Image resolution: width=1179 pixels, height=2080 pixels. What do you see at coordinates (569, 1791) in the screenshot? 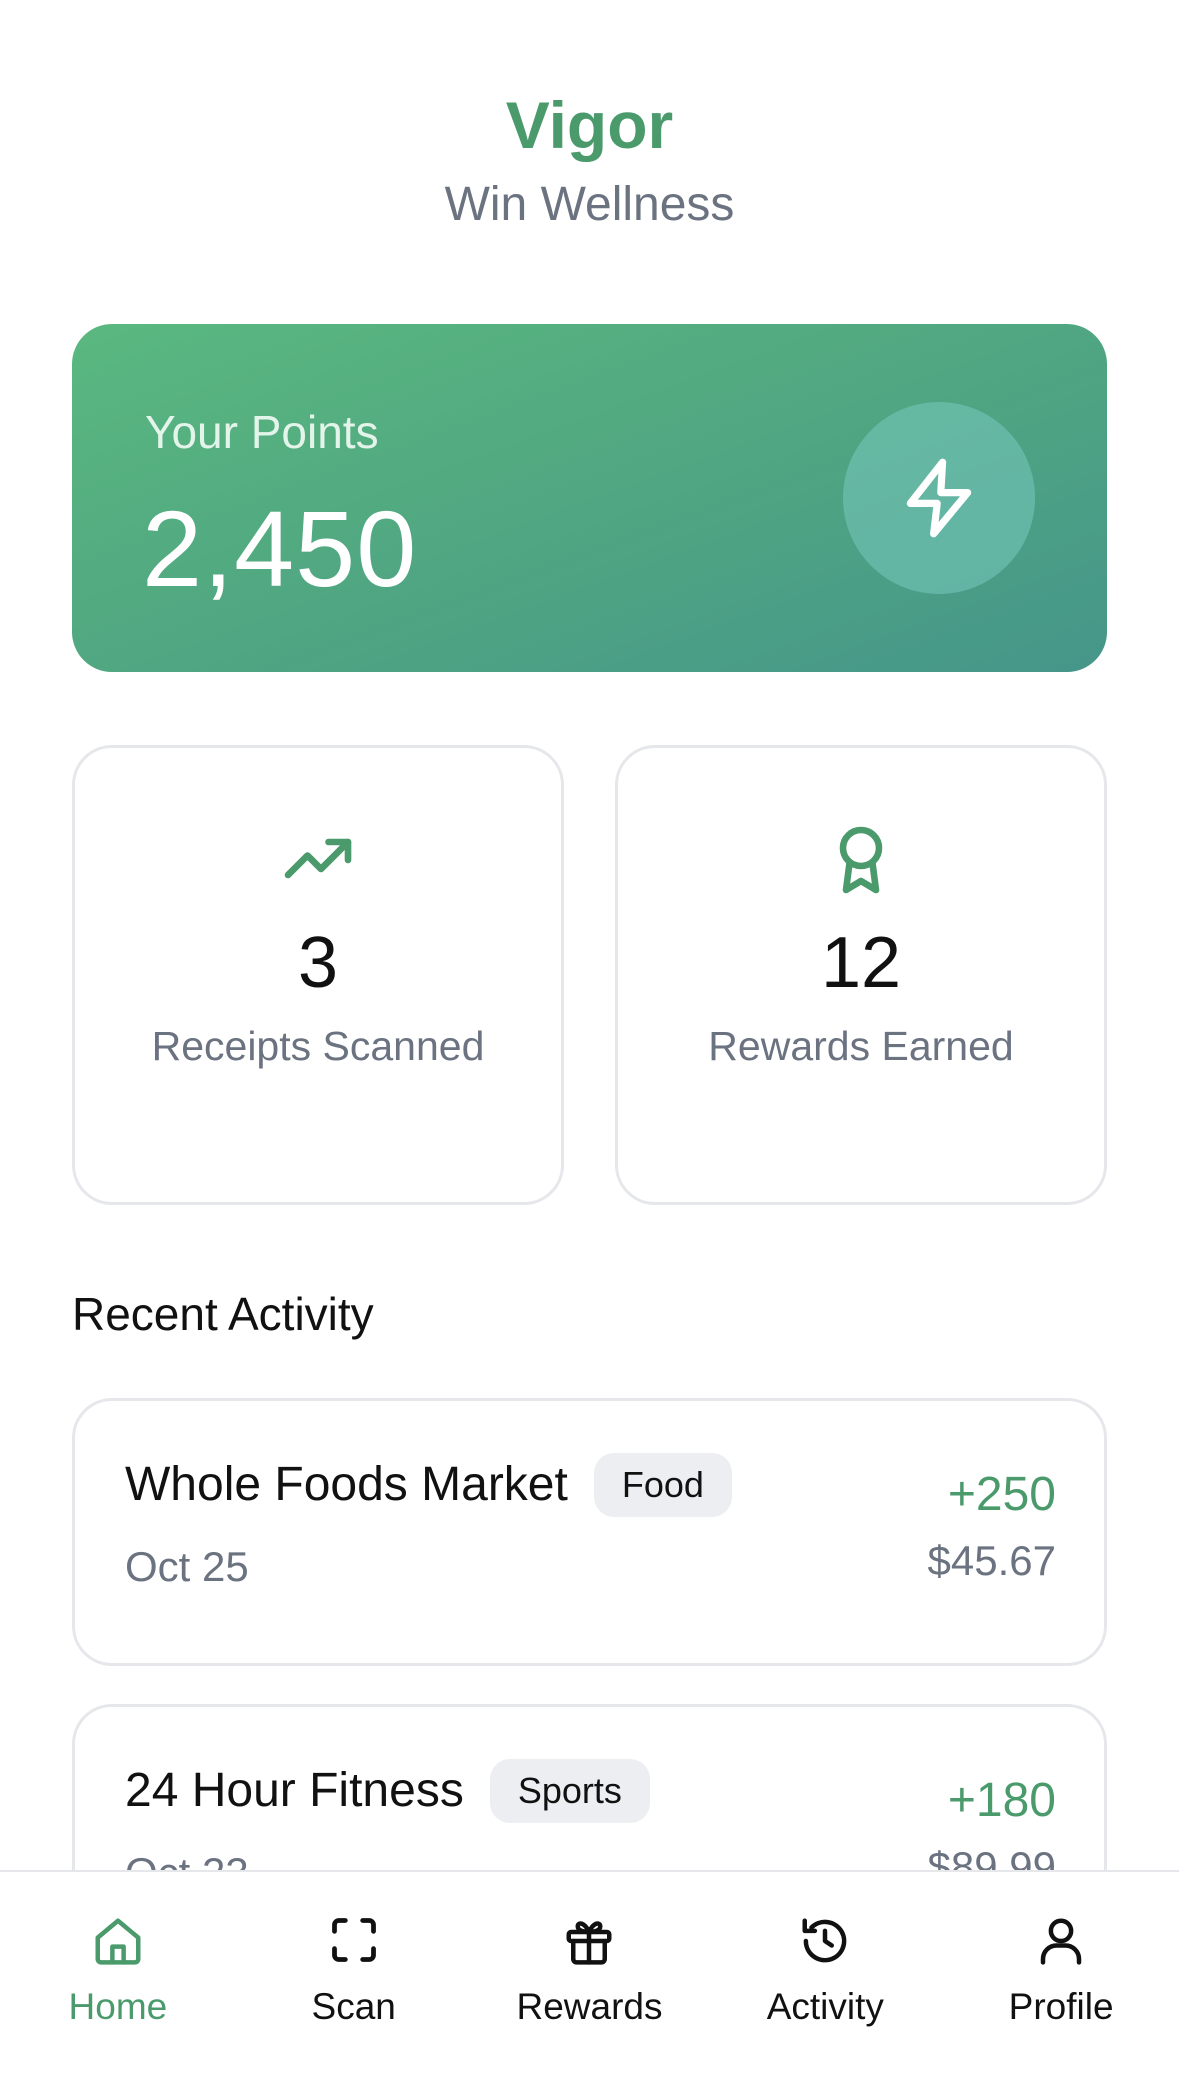
I see `category-badge: Sports` at bounding box center [569, 1791].